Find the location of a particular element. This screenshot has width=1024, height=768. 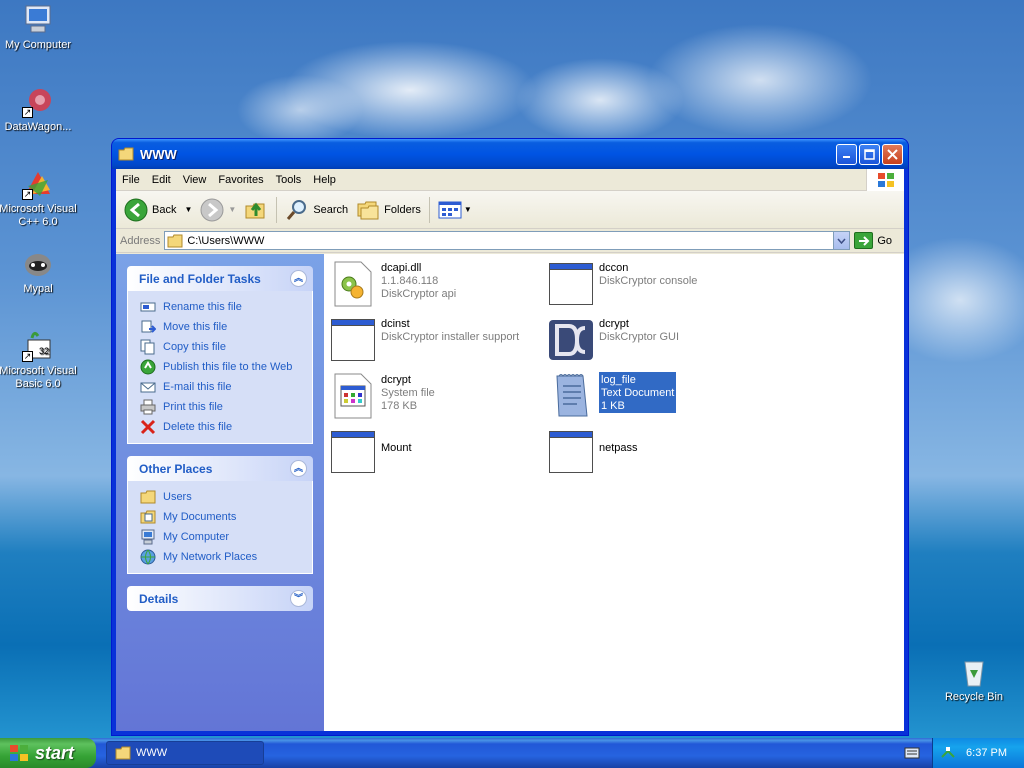

move-file-label: Move this file is located at coordinates (195, 327).